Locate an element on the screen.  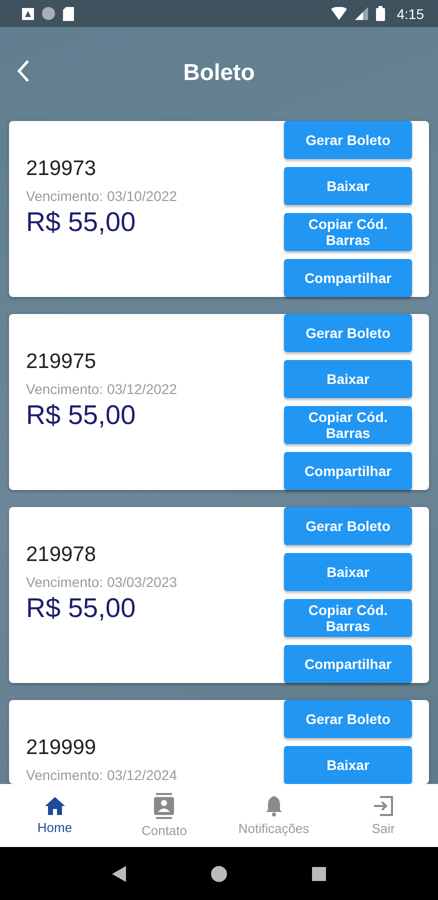
exit-icon is located at coordinates (383, 806).